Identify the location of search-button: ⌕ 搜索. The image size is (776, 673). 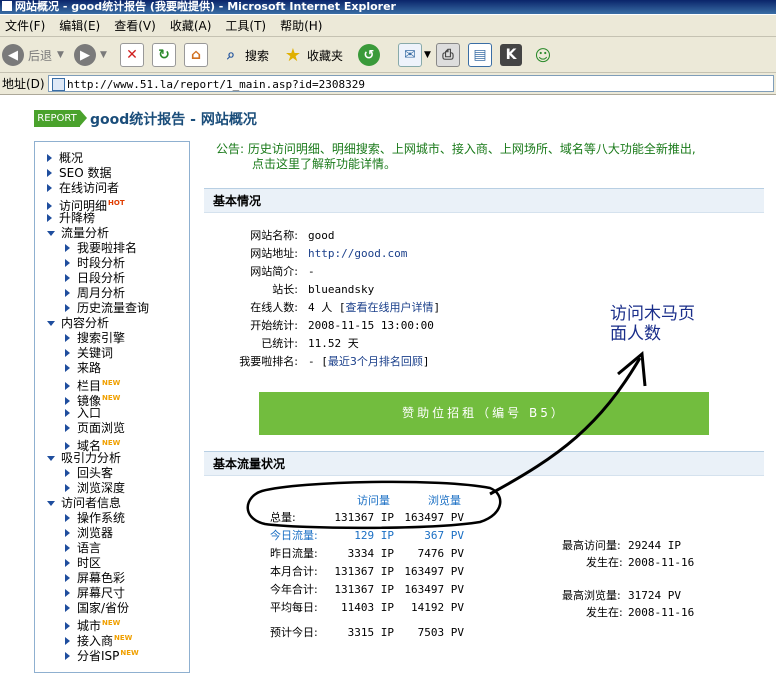
(244, 55).